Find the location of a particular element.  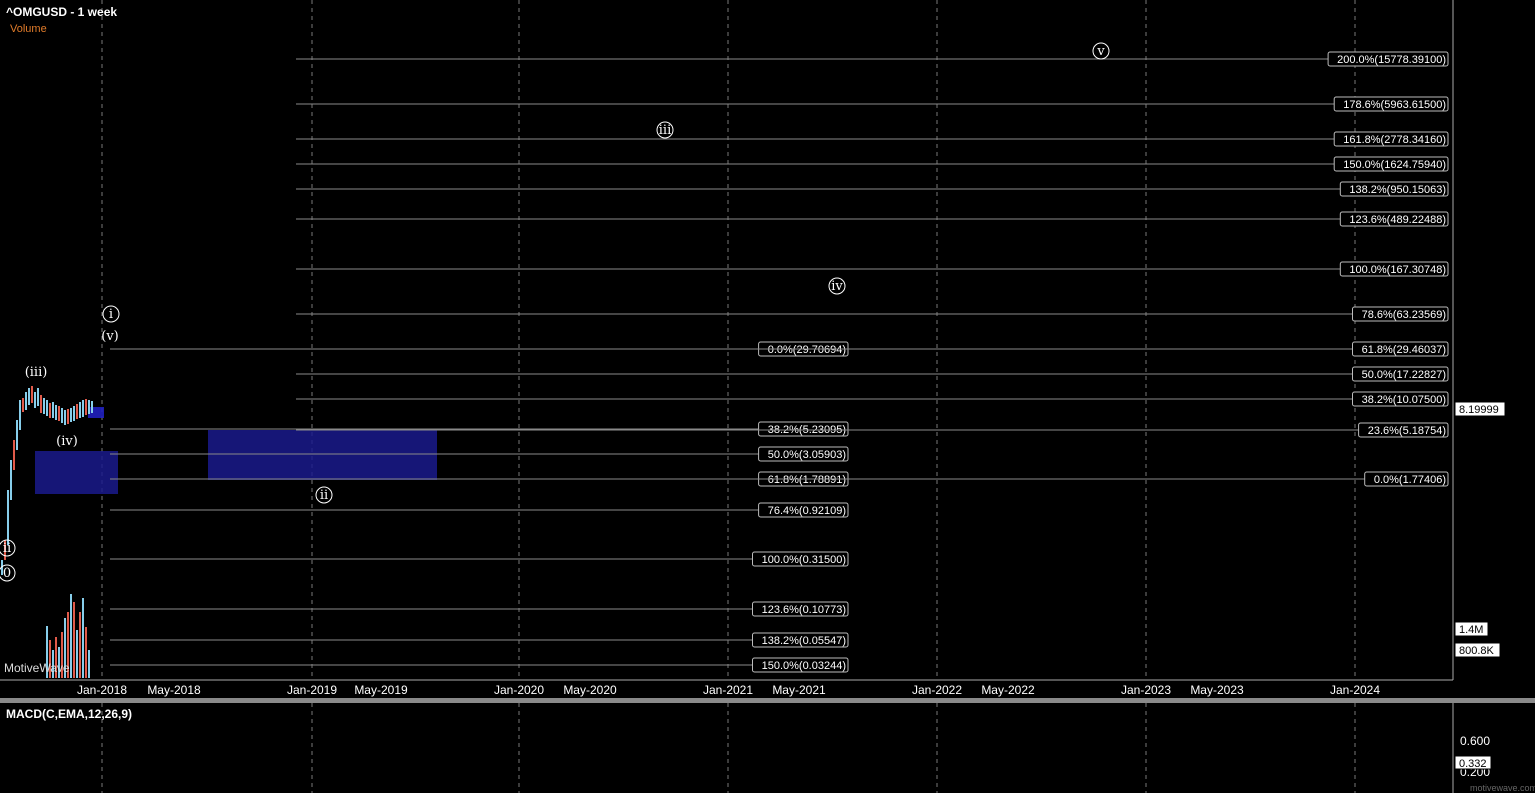

svg-text: 123.6%(0.10773) is located at coordinates (804, 610).